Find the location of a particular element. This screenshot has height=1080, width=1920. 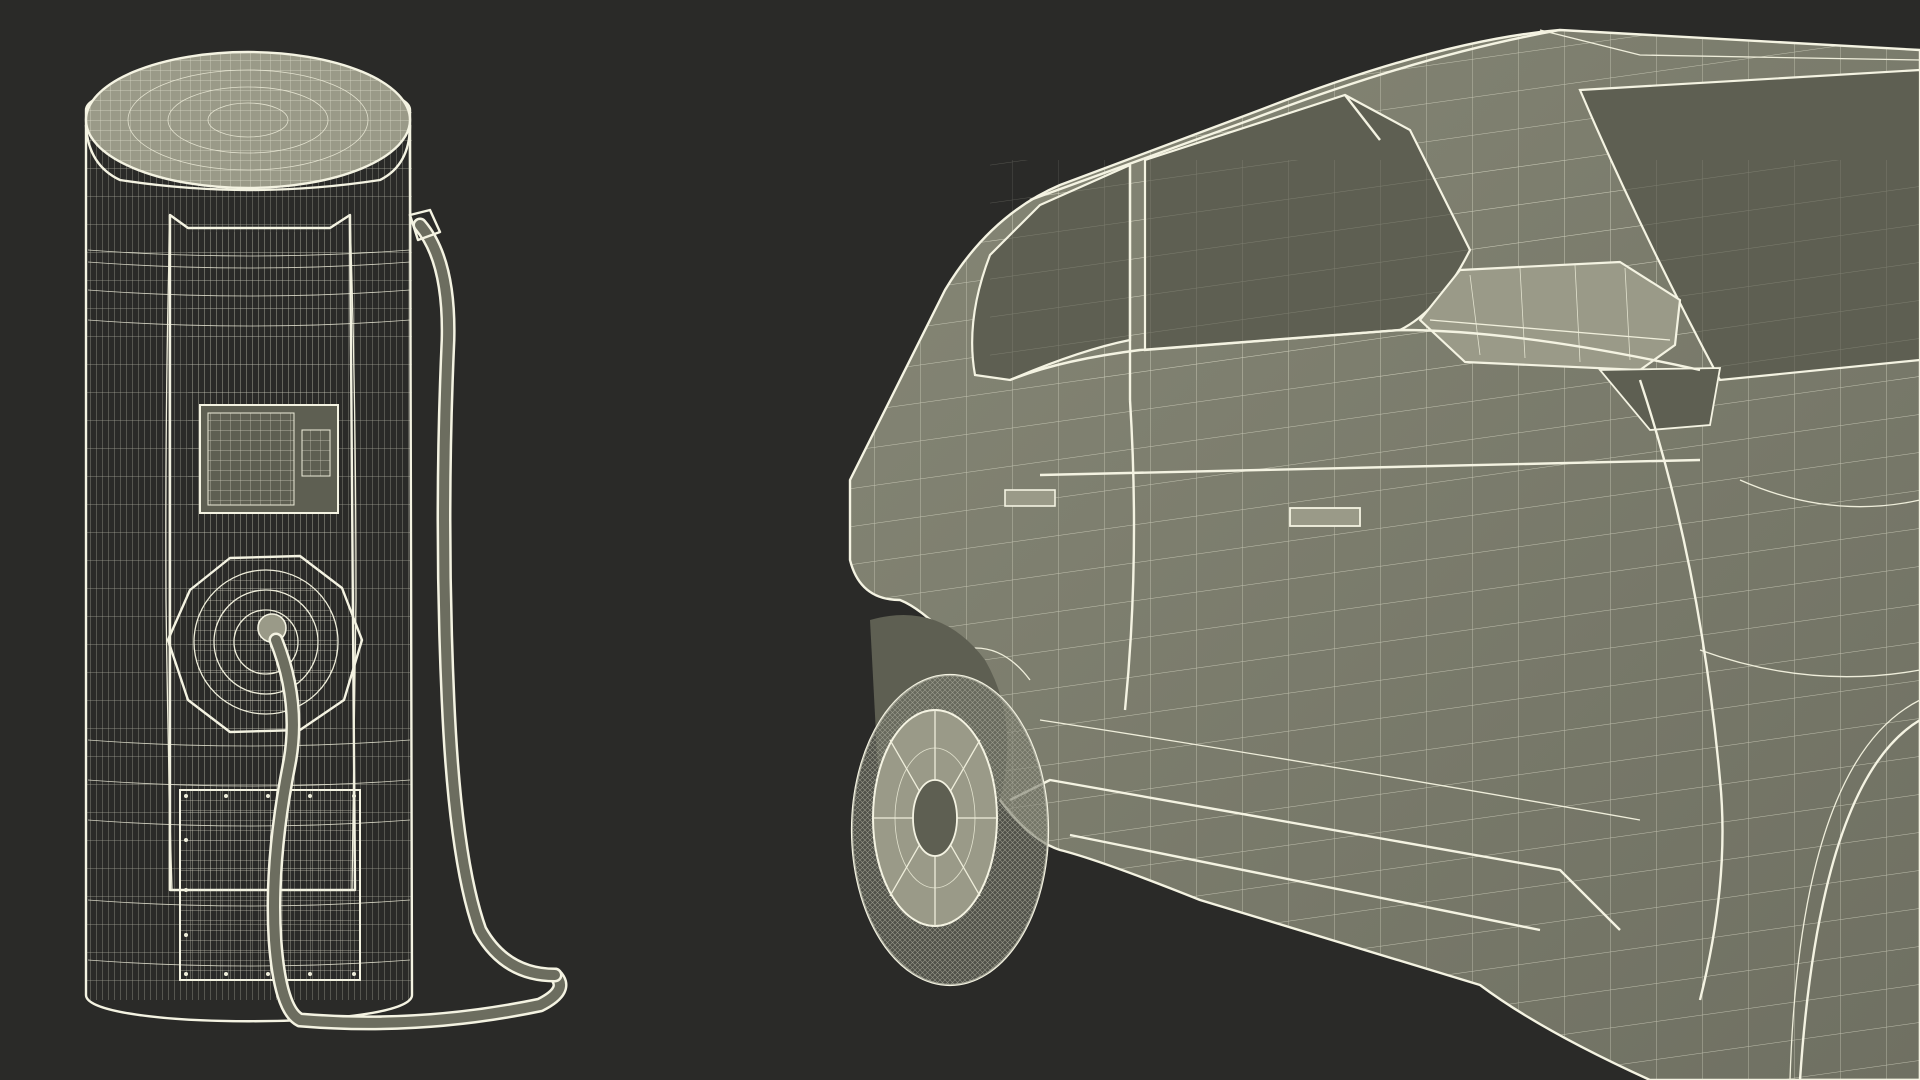

car-door-handle is located at coordinates (1325, 517).